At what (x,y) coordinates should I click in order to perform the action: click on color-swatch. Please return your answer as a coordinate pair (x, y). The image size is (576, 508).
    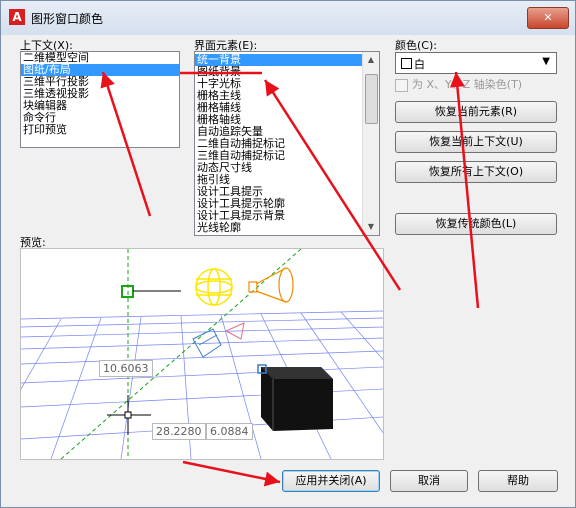
    Looking at the image, I should click on (406, 63).